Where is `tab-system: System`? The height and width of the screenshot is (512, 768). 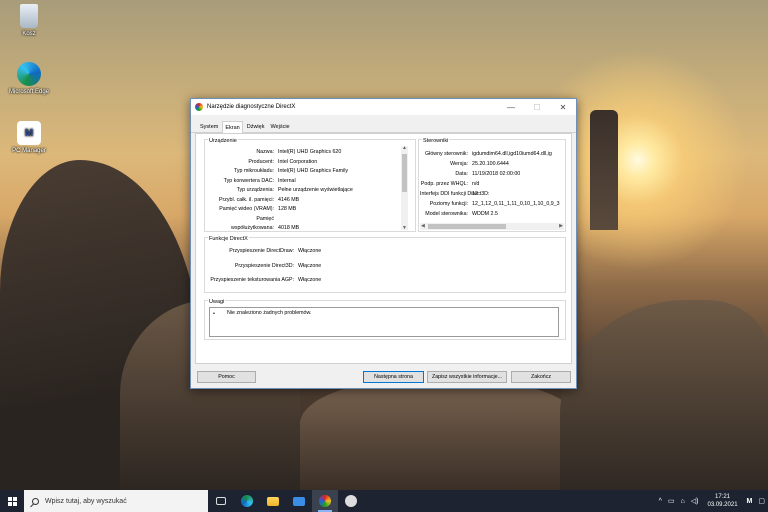 tab-system: System is located at coordinates (209, 127).